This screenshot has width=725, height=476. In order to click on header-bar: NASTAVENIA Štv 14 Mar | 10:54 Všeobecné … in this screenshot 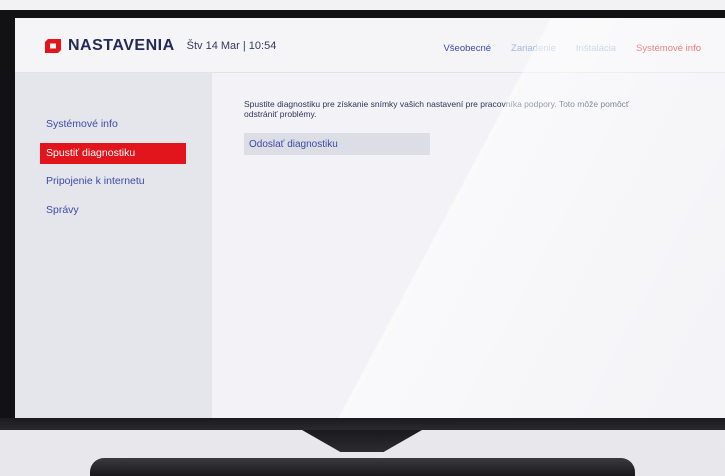, I will do `click(370, 45)`.